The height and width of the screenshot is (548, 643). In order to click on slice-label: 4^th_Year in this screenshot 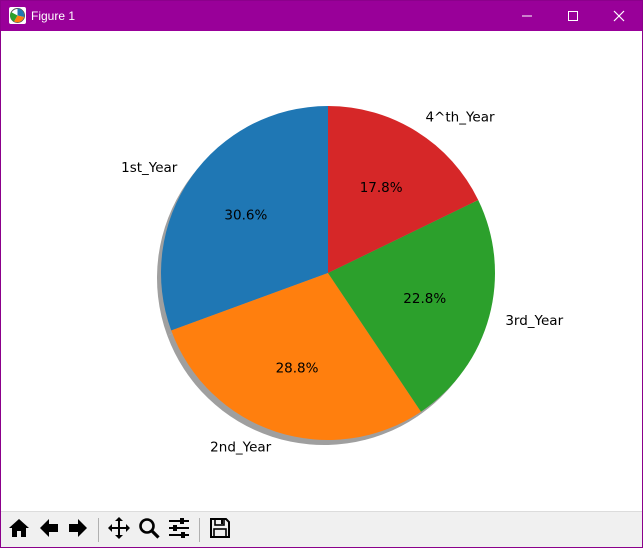, I will do `click(460, 117)`.